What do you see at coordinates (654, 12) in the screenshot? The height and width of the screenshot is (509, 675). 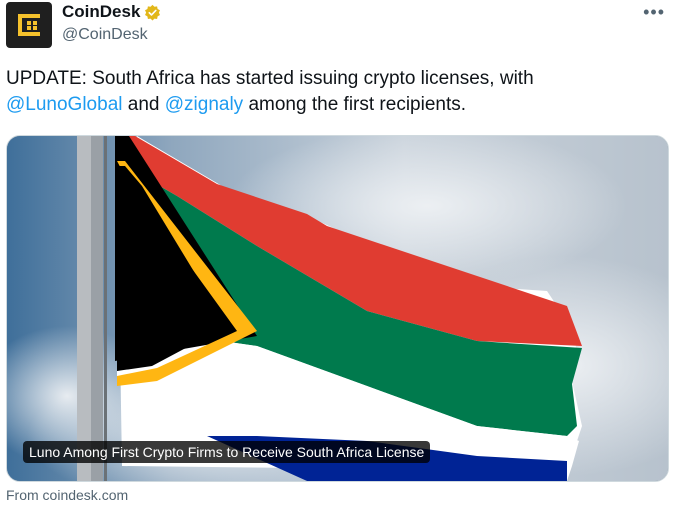 I see `more-options-icon: •••` at bounding box center [654, 12].